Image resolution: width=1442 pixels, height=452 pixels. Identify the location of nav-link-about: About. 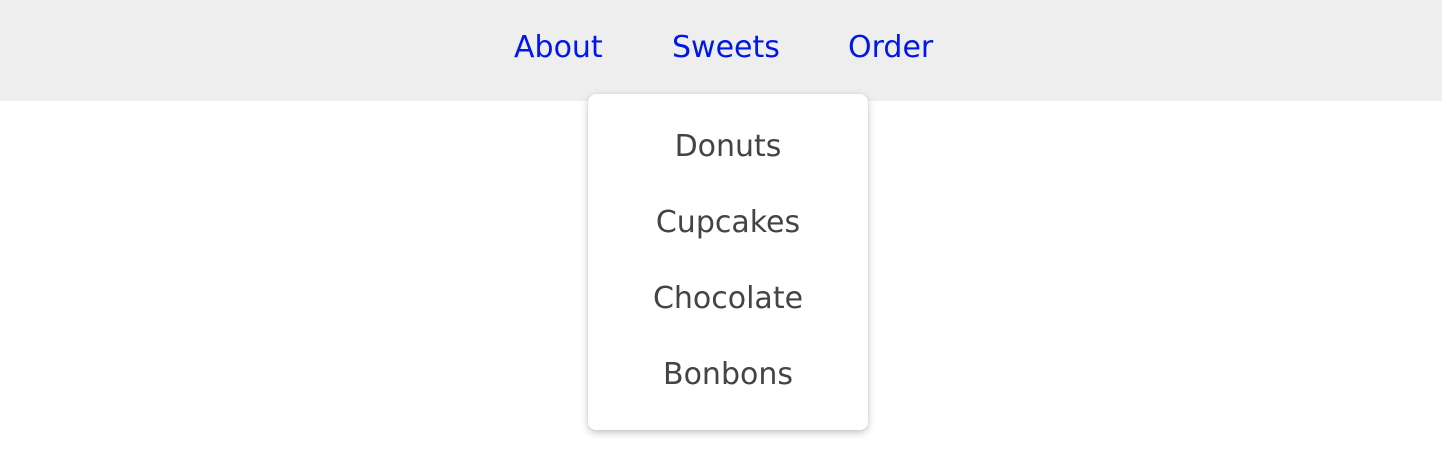
(558, 48).